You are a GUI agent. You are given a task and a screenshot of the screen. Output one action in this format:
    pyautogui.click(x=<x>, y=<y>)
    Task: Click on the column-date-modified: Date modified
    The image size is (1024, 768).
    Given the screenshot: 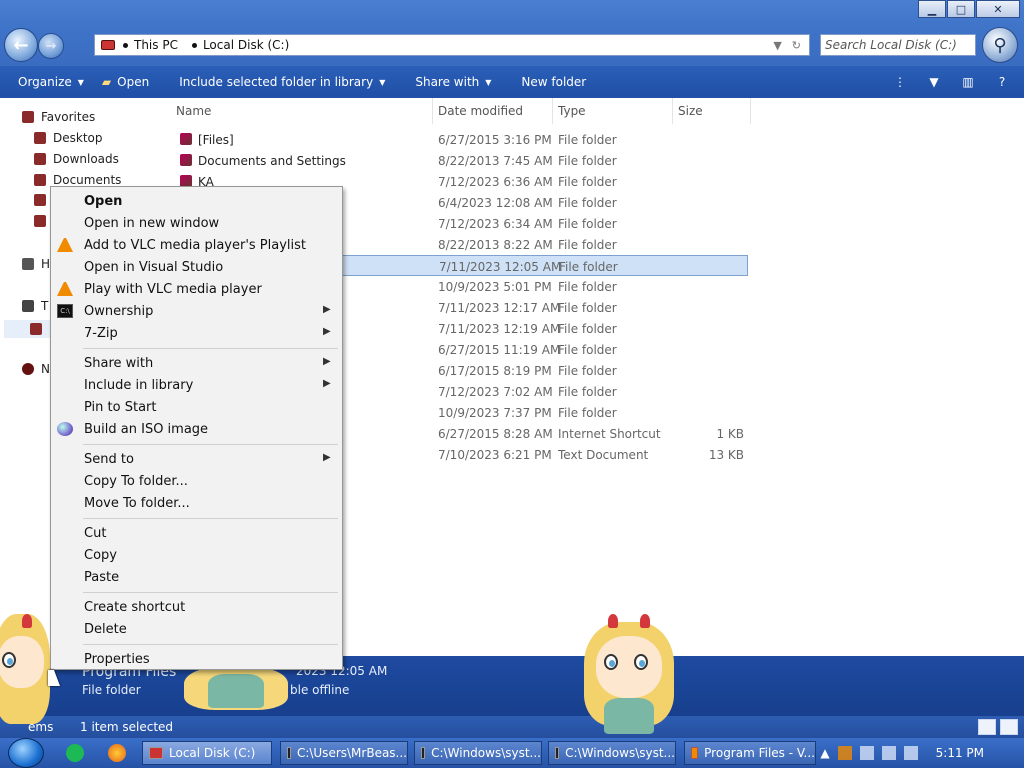 What is the action you would take?
    pyautogui.click(x=480, y=111)
    